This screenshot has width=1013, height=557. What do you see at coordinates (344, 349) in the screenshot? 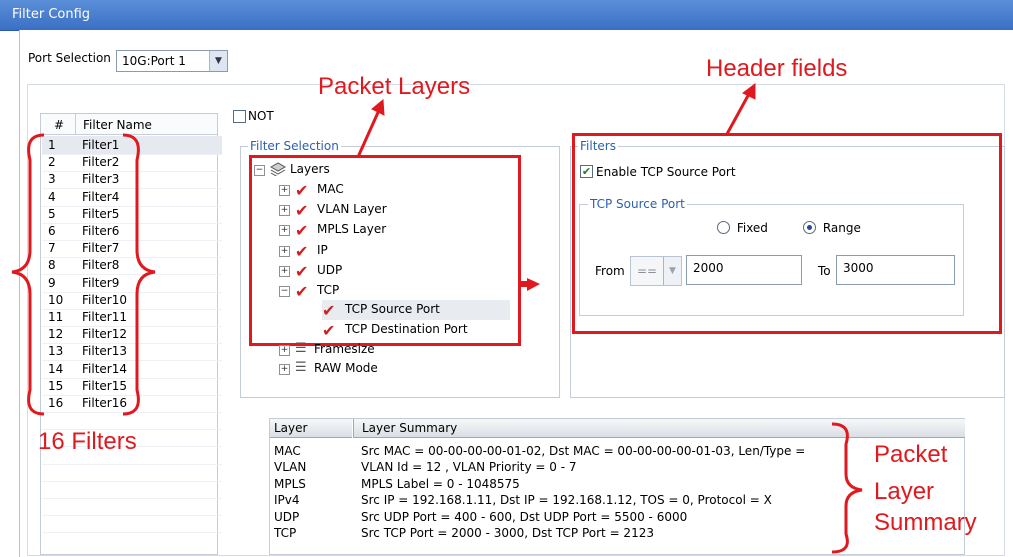
I see `tree-item-label: Framesize` at bounding box center [344, 349].